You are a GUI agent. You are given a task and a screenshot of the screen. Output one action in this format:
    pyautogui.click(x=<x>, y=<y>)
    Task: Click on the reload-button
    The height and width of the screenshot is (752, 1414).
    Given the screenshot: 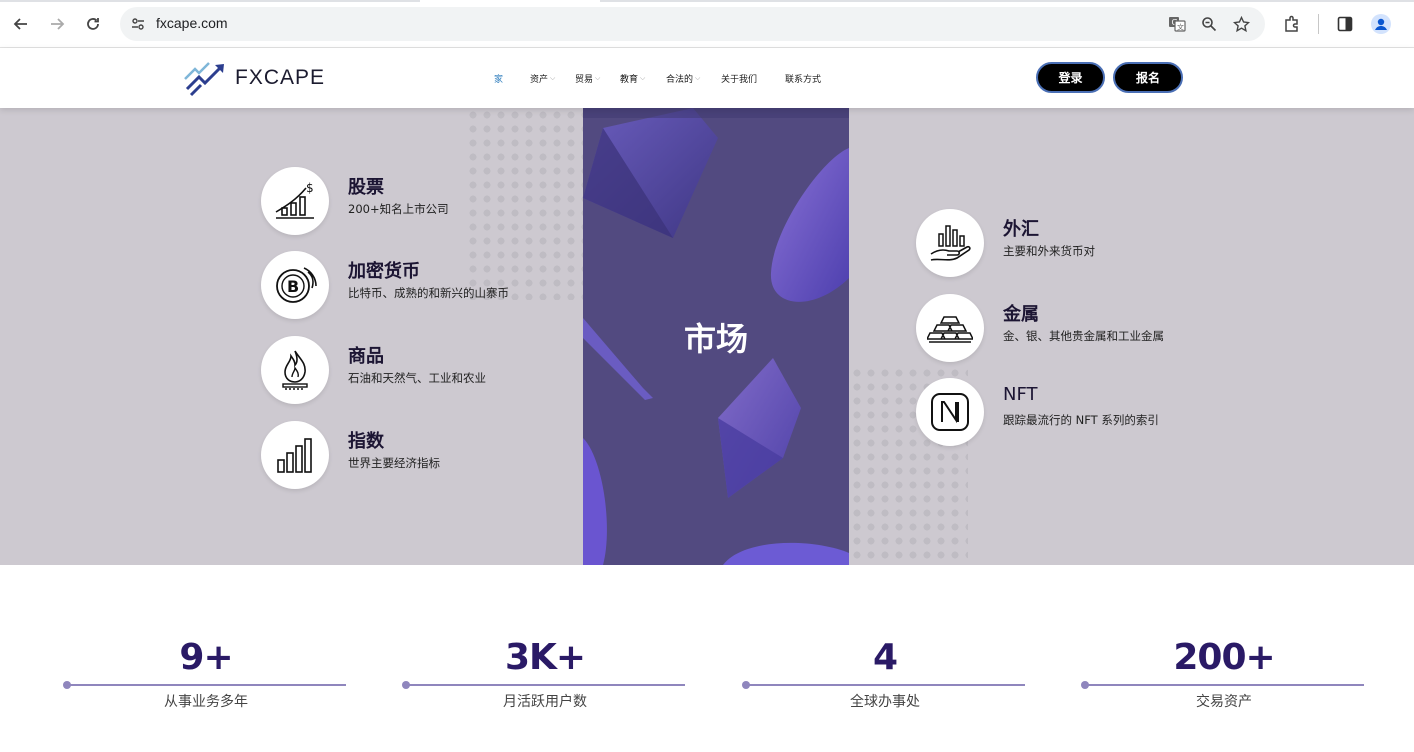 What is the action you would take?
    pyautogui.click(x=93, y=24)
    